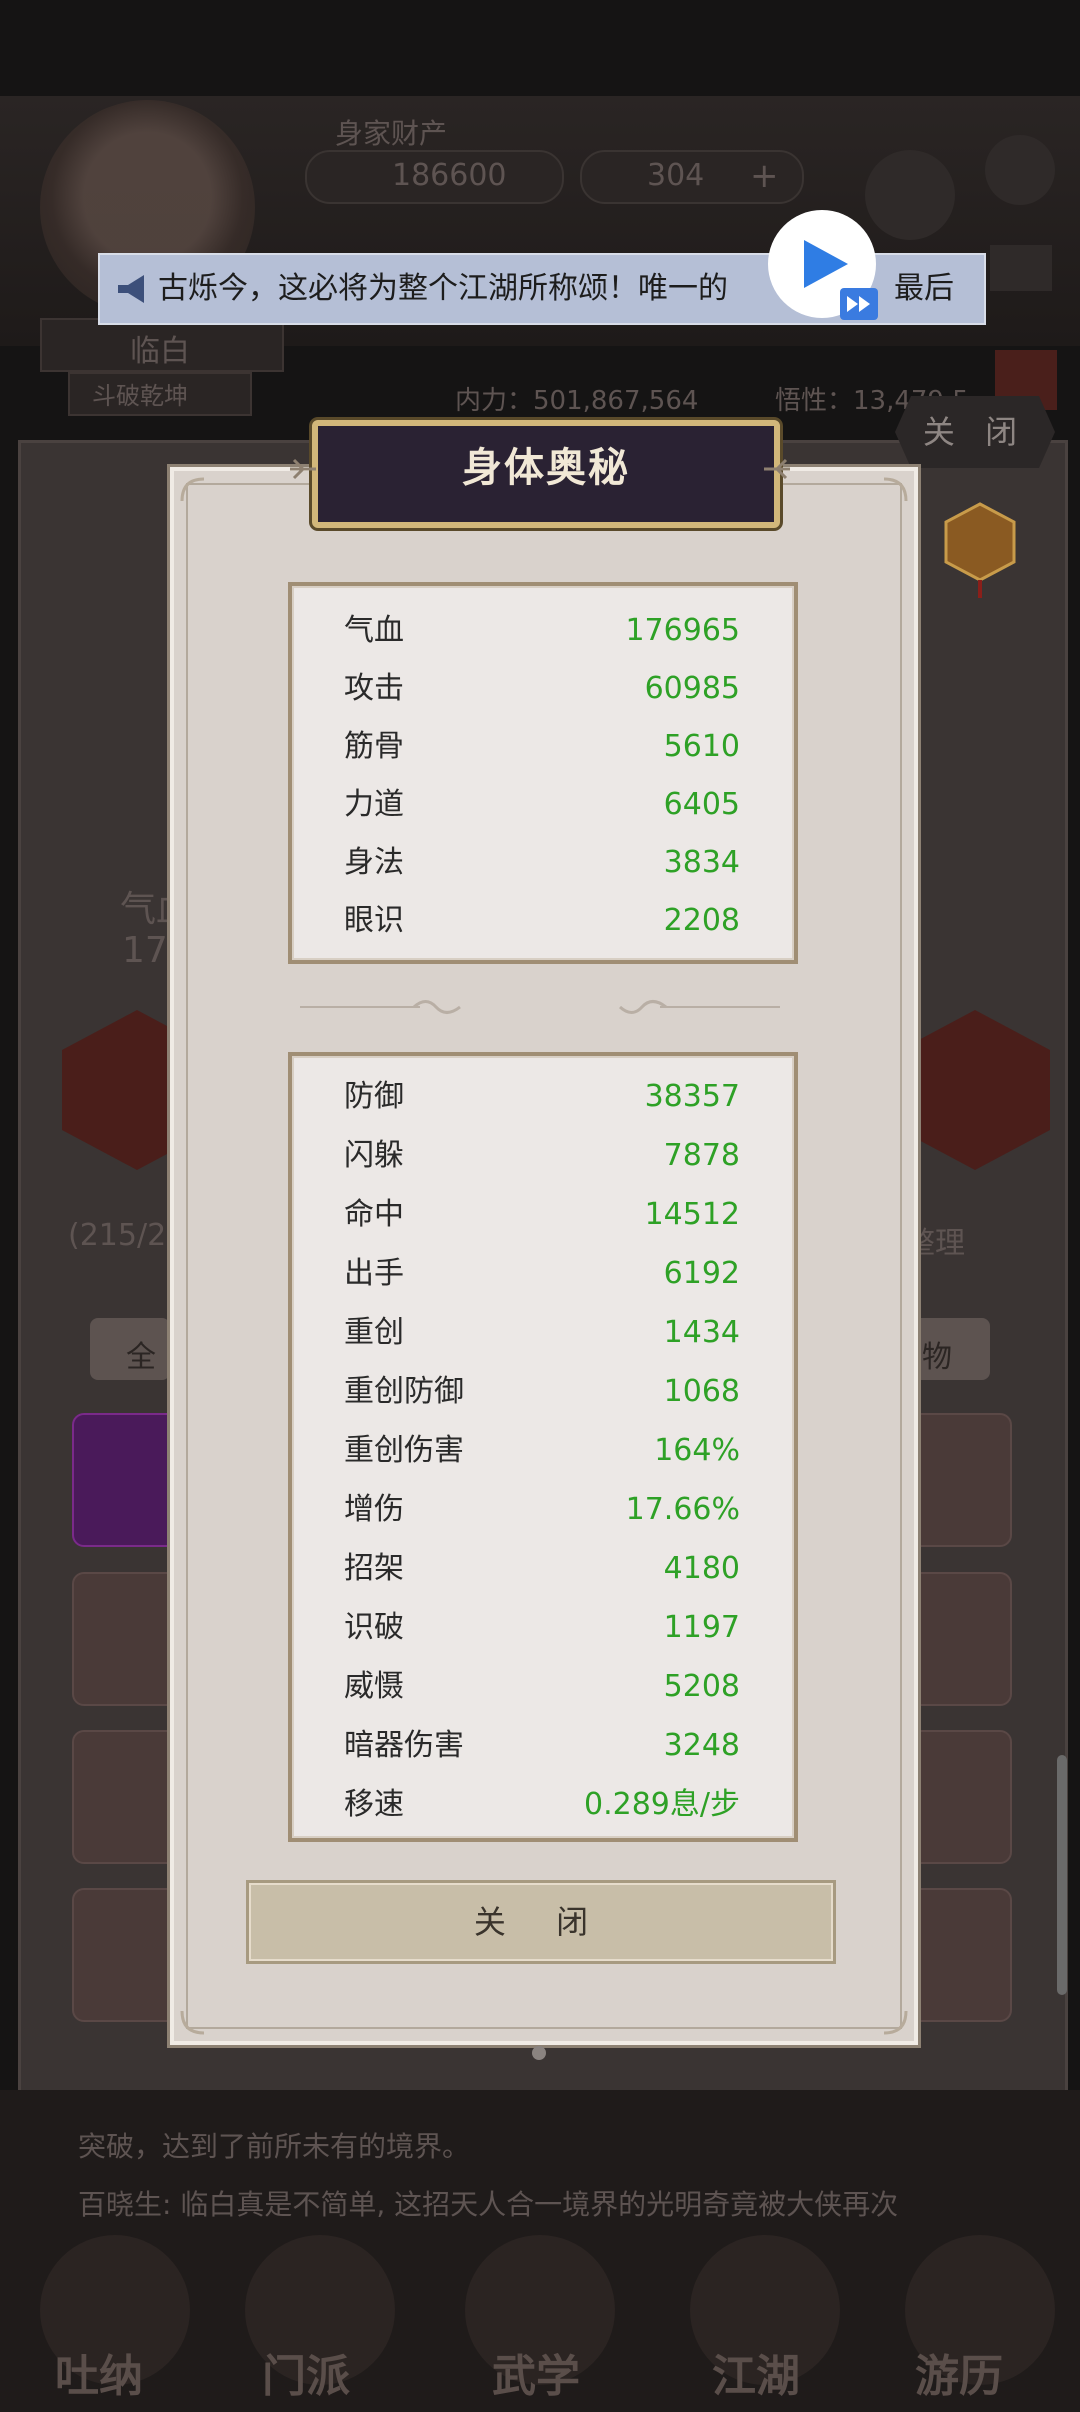 The height and width of the screenshot is (2412, 1080). What do you see at coordinates (536, 2376) in the screenshot?
I see `nav-martial-label: 武学` at bounding box center [536, 2376].